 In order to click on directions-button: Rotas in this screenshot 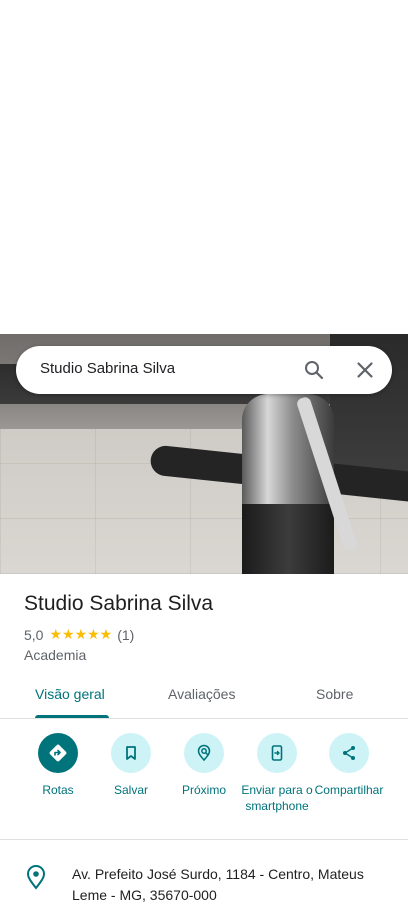, I will do `click(58, 765)`.